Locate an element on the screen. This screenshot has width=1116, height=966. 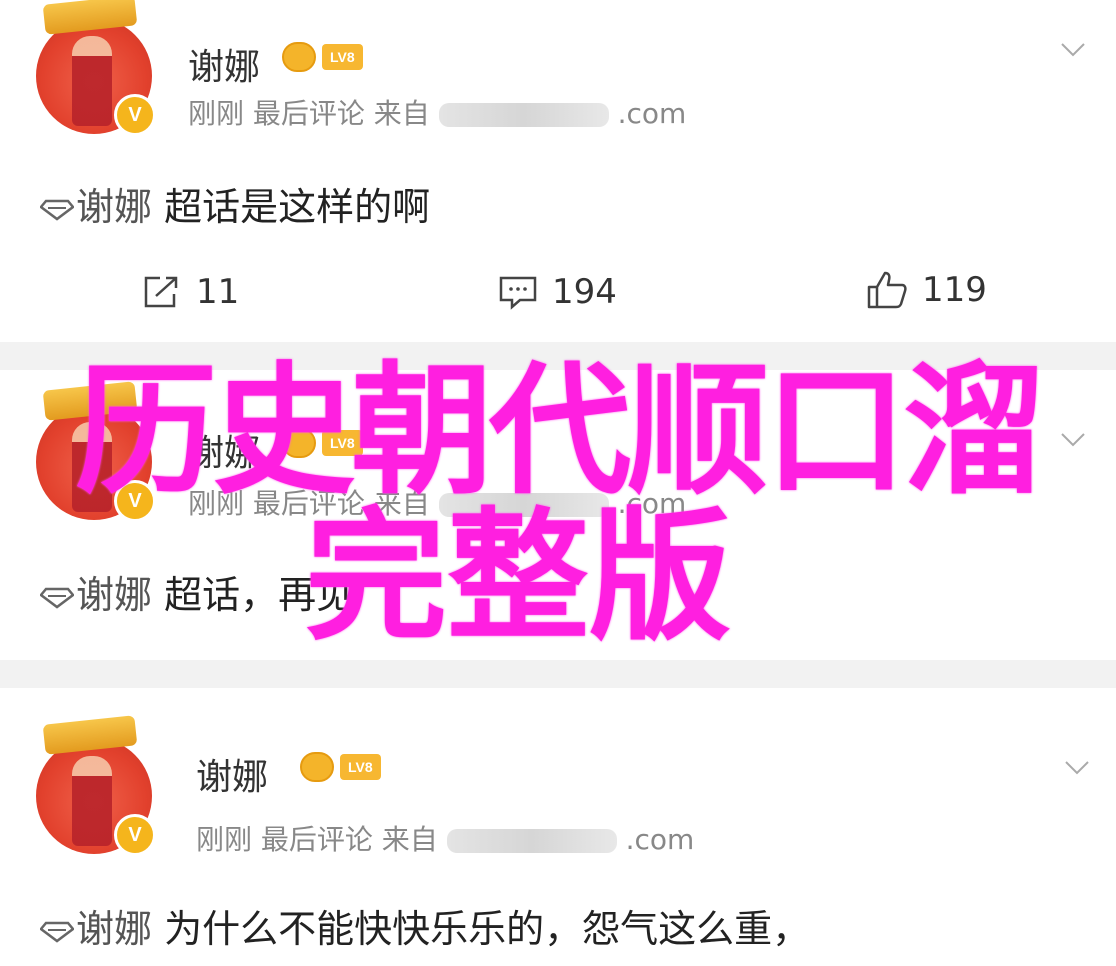
overlay-title-line1: 历史朝代顺口溜 is located at coordinates (560, 431).